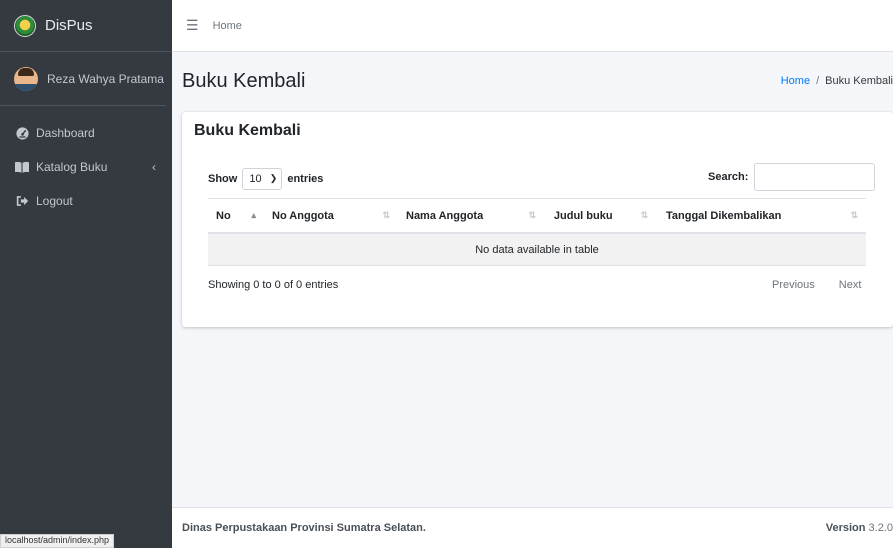 This screenshot has width=893, height=548. I want to click on content-header: Buku Kembali Home / Buku Kembali, so click(532, 81).